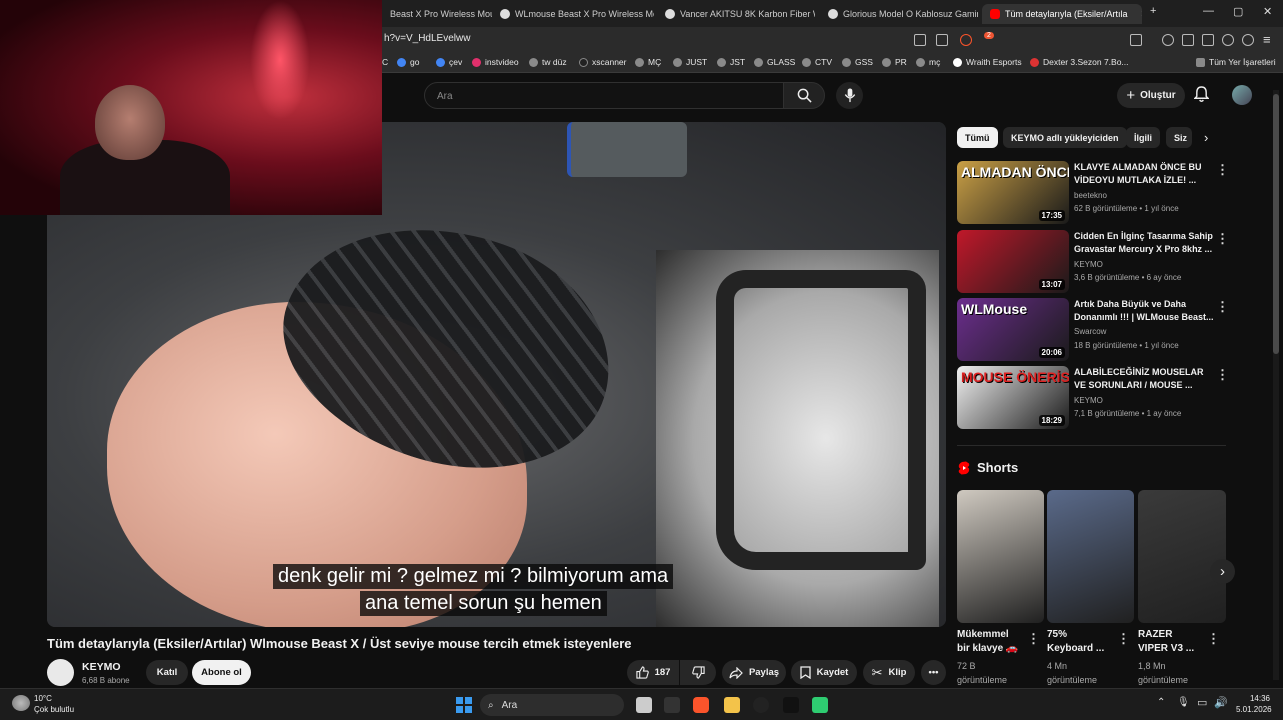 This screenshot has height=720, width=1283. I want to click on bookmark: çev, so click(449, 62).